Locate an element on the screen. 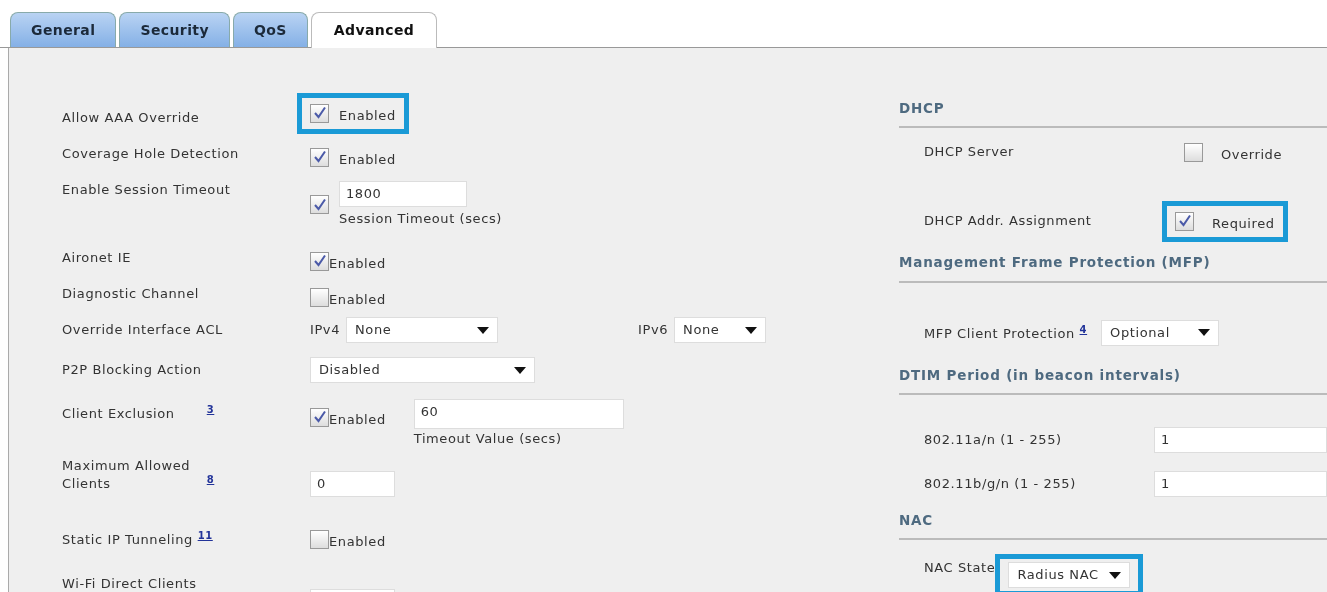 This screenshot has width=1327, height=592. section-heading: Management Frame Protection (MFP) is located at coordinates (1055, 262).